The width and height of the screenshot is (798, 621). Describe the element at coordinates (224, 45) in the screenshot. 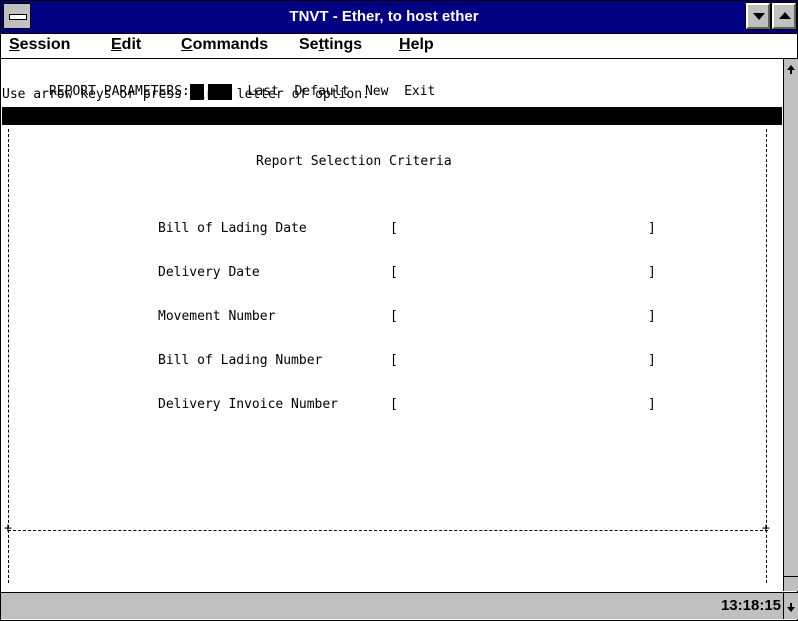

I see `menu-commands: Commands` at that location.